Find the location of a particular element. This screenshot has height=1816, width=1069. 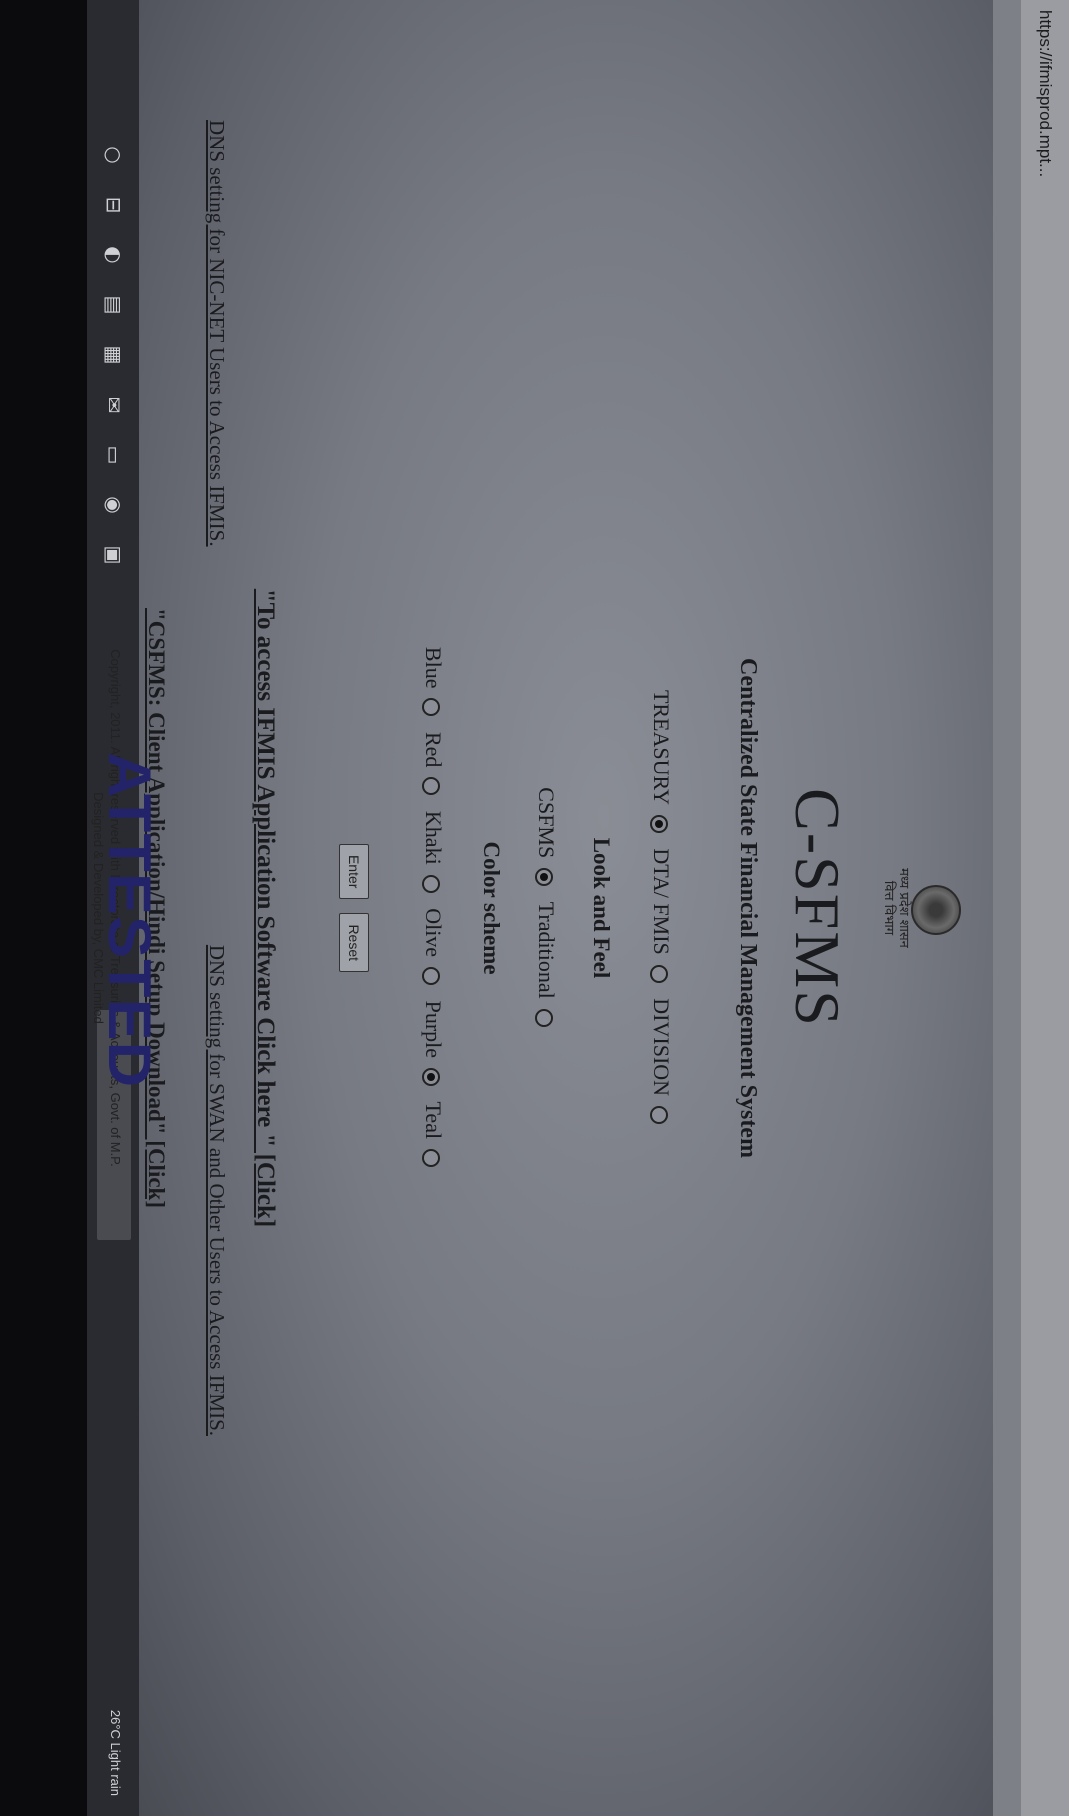

radio-label-dta-fmis: DTA/ FMIS is located at coordinates (661, 901).